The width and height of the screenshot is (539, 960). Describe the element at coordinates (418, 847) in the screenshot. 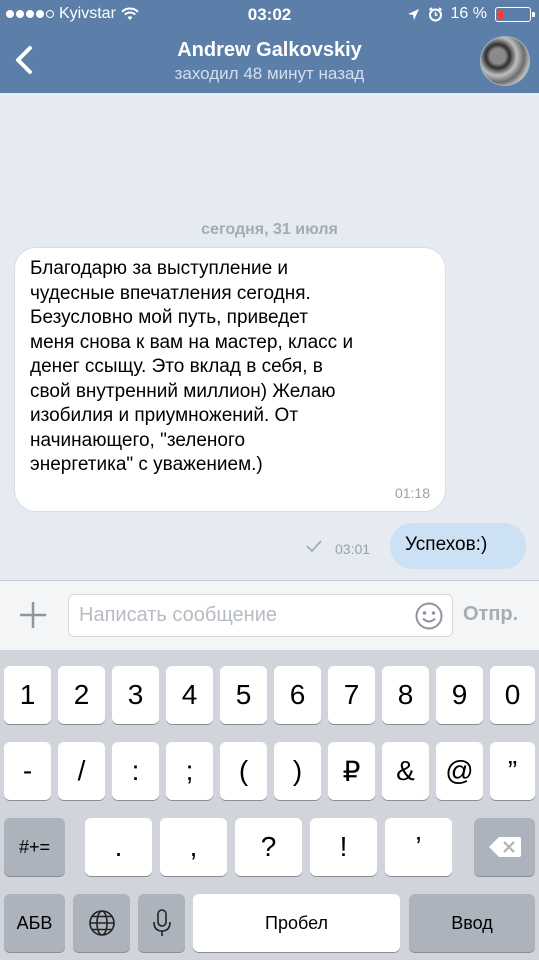

I see `key-apostrophe: ’` at that location.